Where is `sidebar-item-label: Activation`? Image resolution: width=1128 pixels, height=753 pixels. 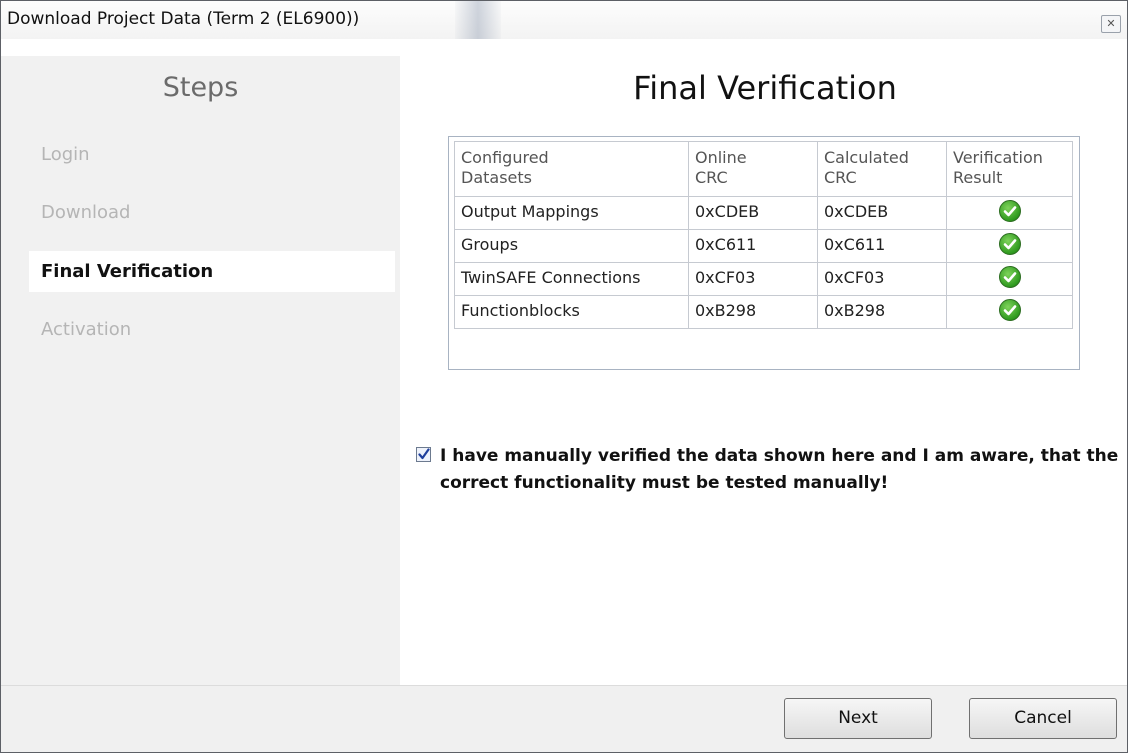
sidebar-item-label: Activation is located at coordinates (86, 329).